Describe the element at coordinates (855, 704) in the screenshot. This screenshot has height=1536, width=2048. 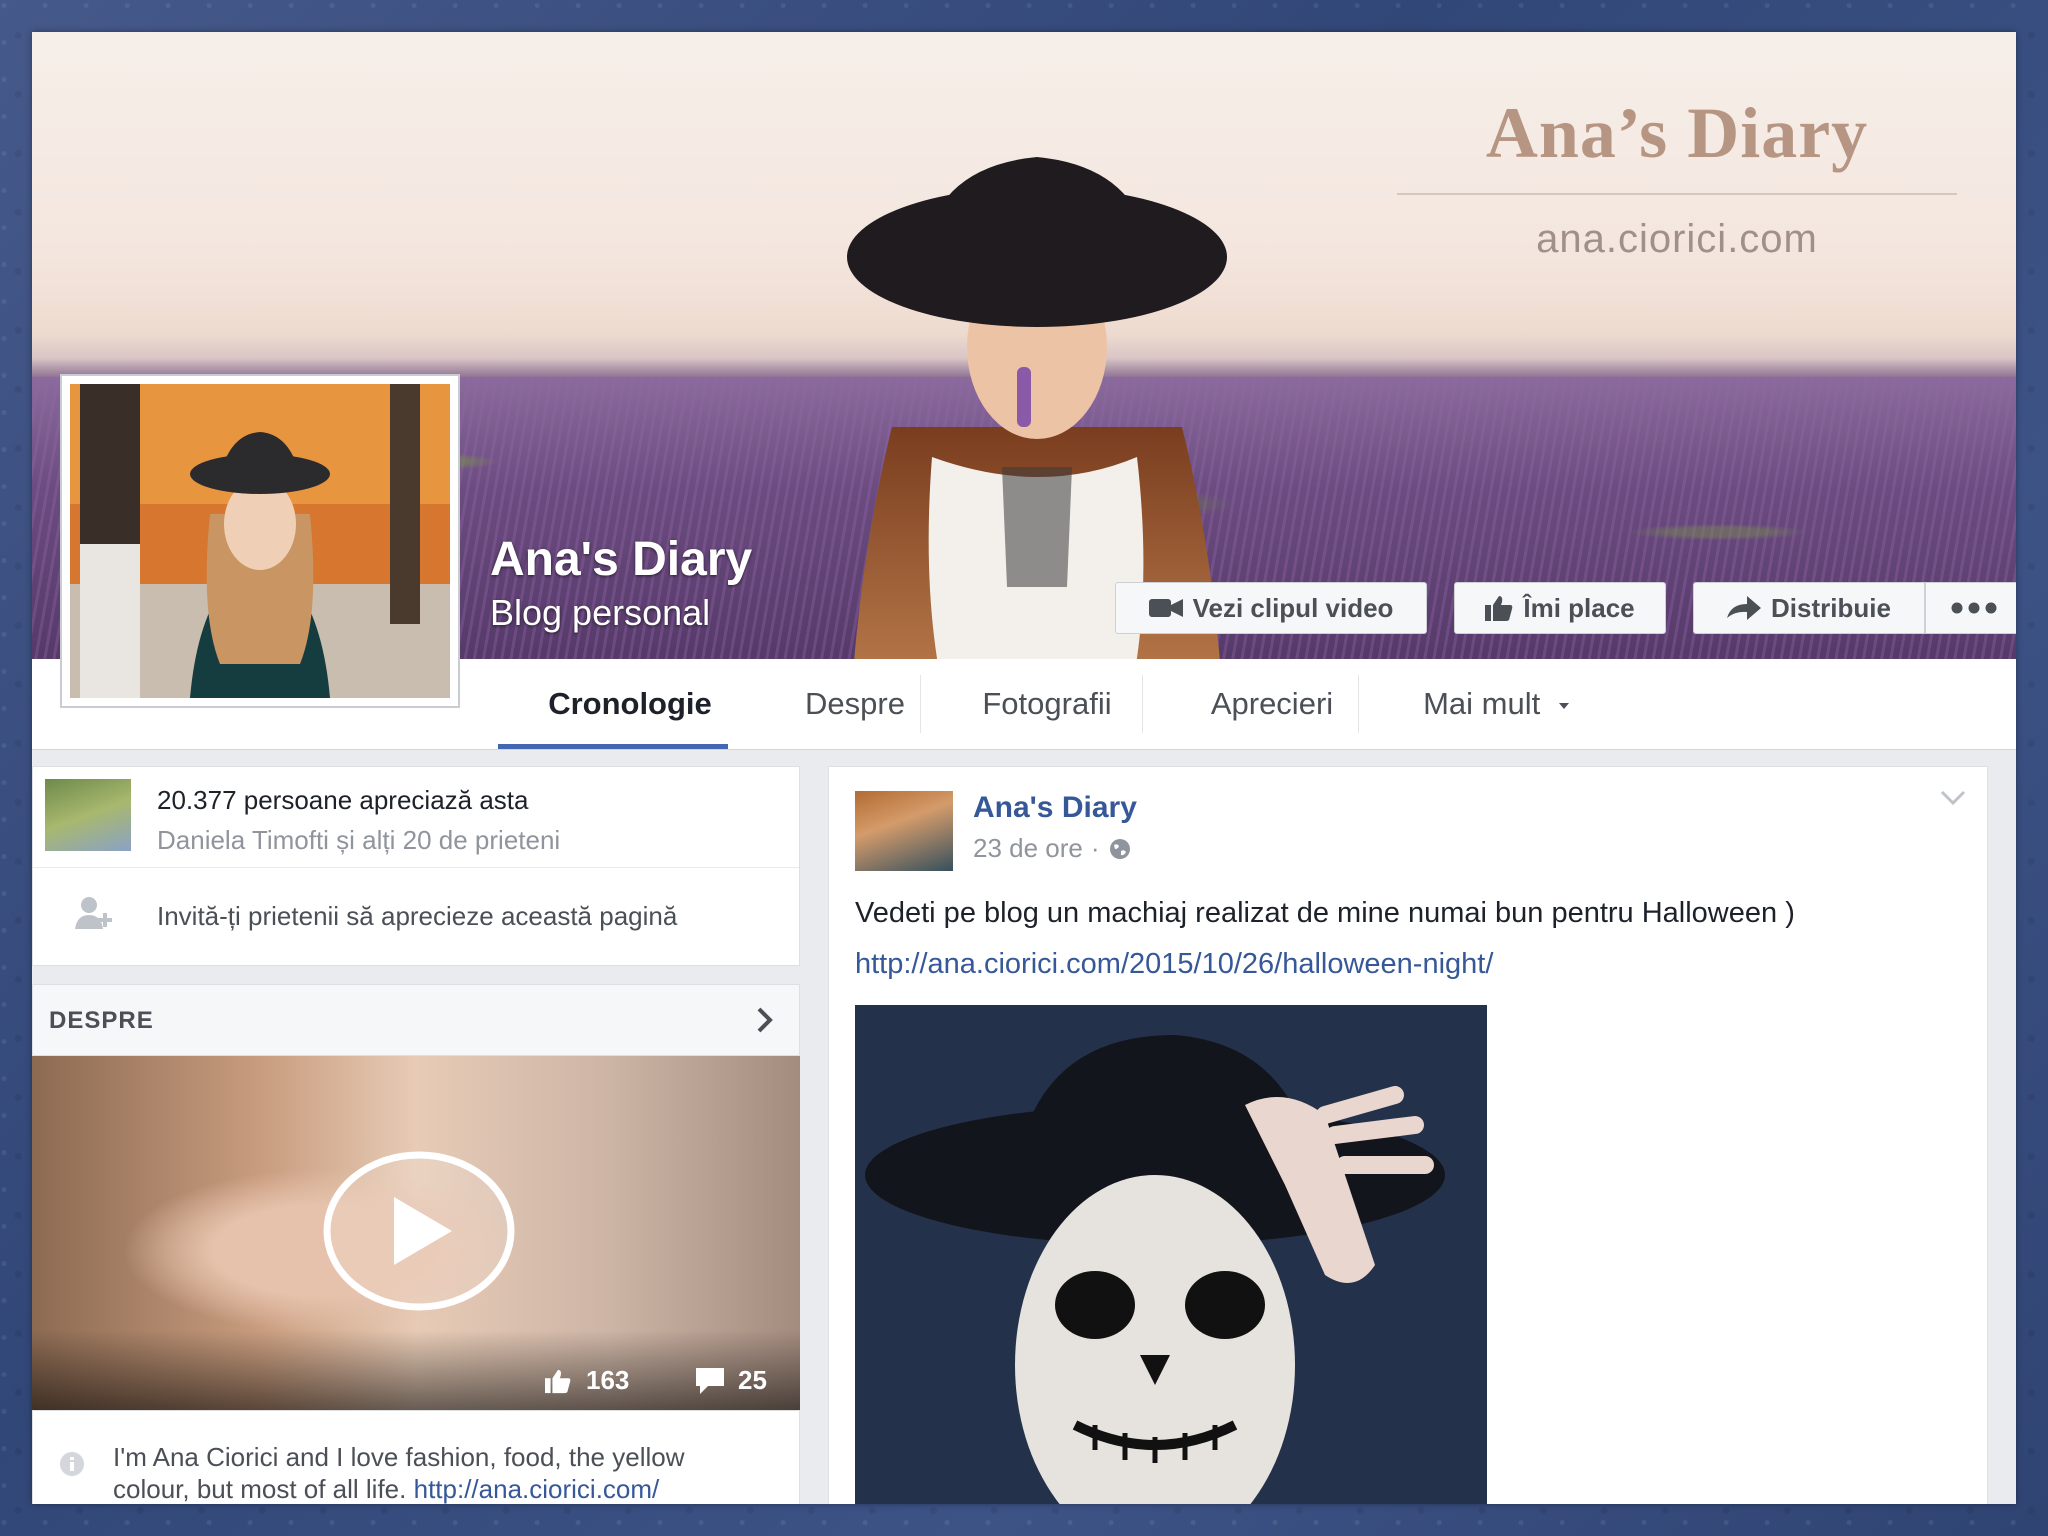
I see `tab-despre: Despre` at that location.